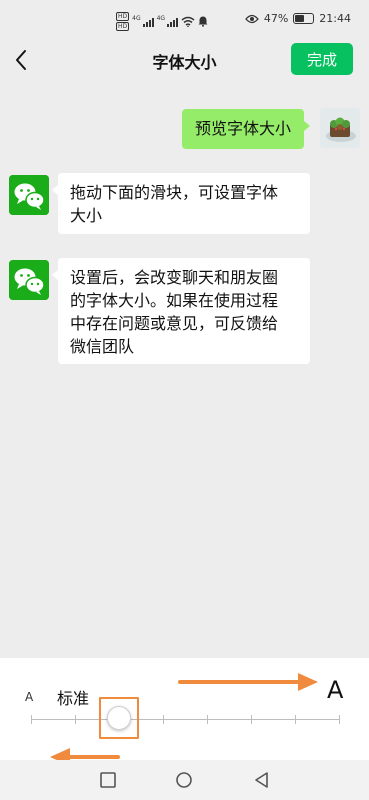 Image resolution: width=369 pixels, height=800 pixels. I want to click on battery-percent: 47%, so click(276, 18).